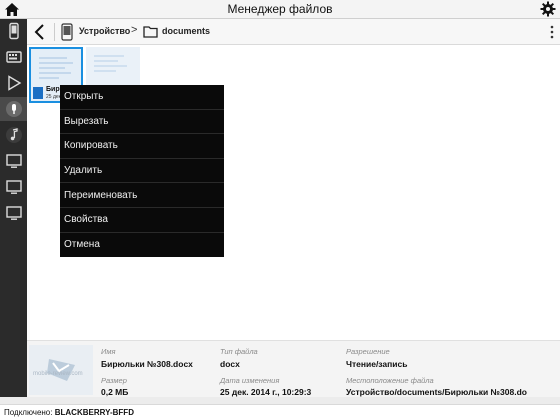 Image resolution: width=560 pixels, height=420 pixels. I want to click on type-label: Тип файла, so click(239, 351).